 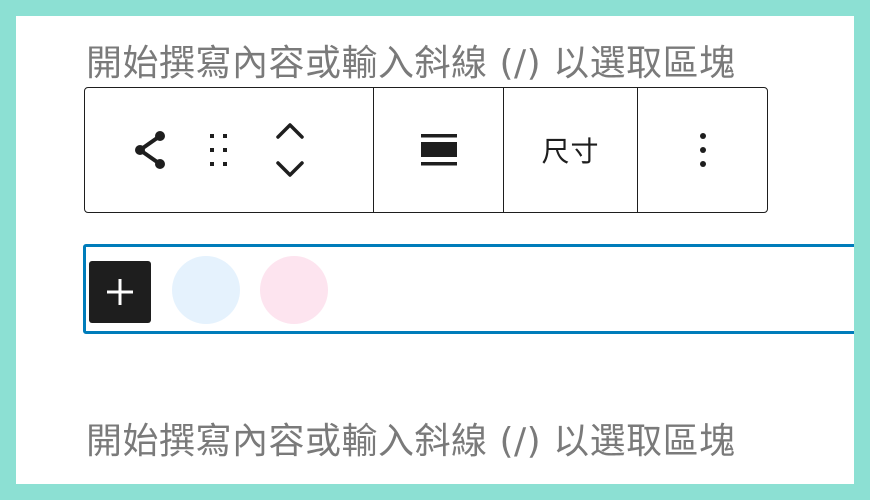 I want to click on toolbar-group-options, so click(x=702, y=150).